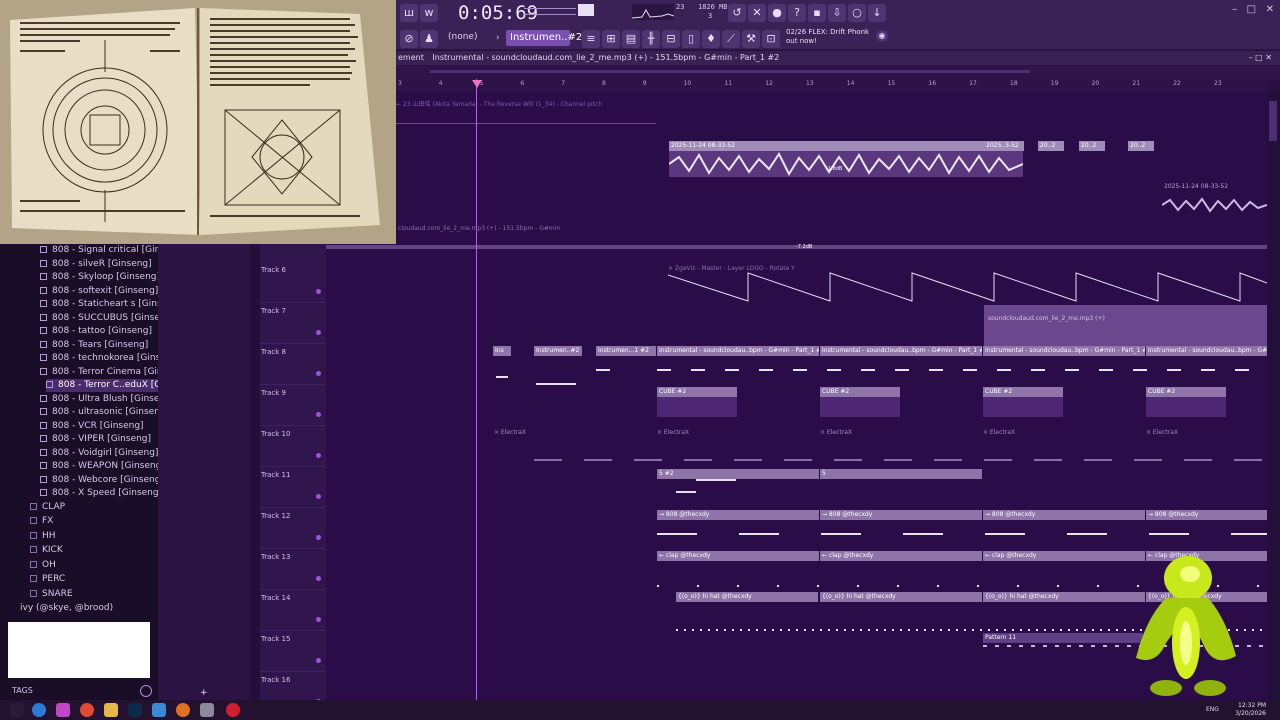 The image size is (1280, 720). I want to click on track-header: Track 15, so click(293, 651).